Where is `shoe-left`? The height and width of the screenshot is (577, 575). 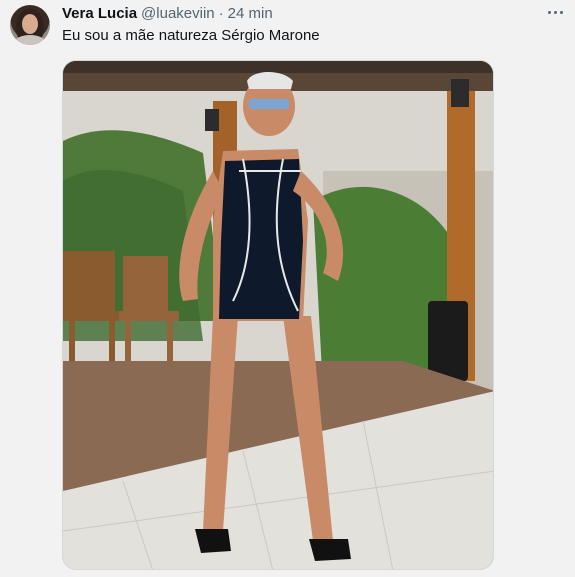 shoe-left is located at coordinates (213, 541).